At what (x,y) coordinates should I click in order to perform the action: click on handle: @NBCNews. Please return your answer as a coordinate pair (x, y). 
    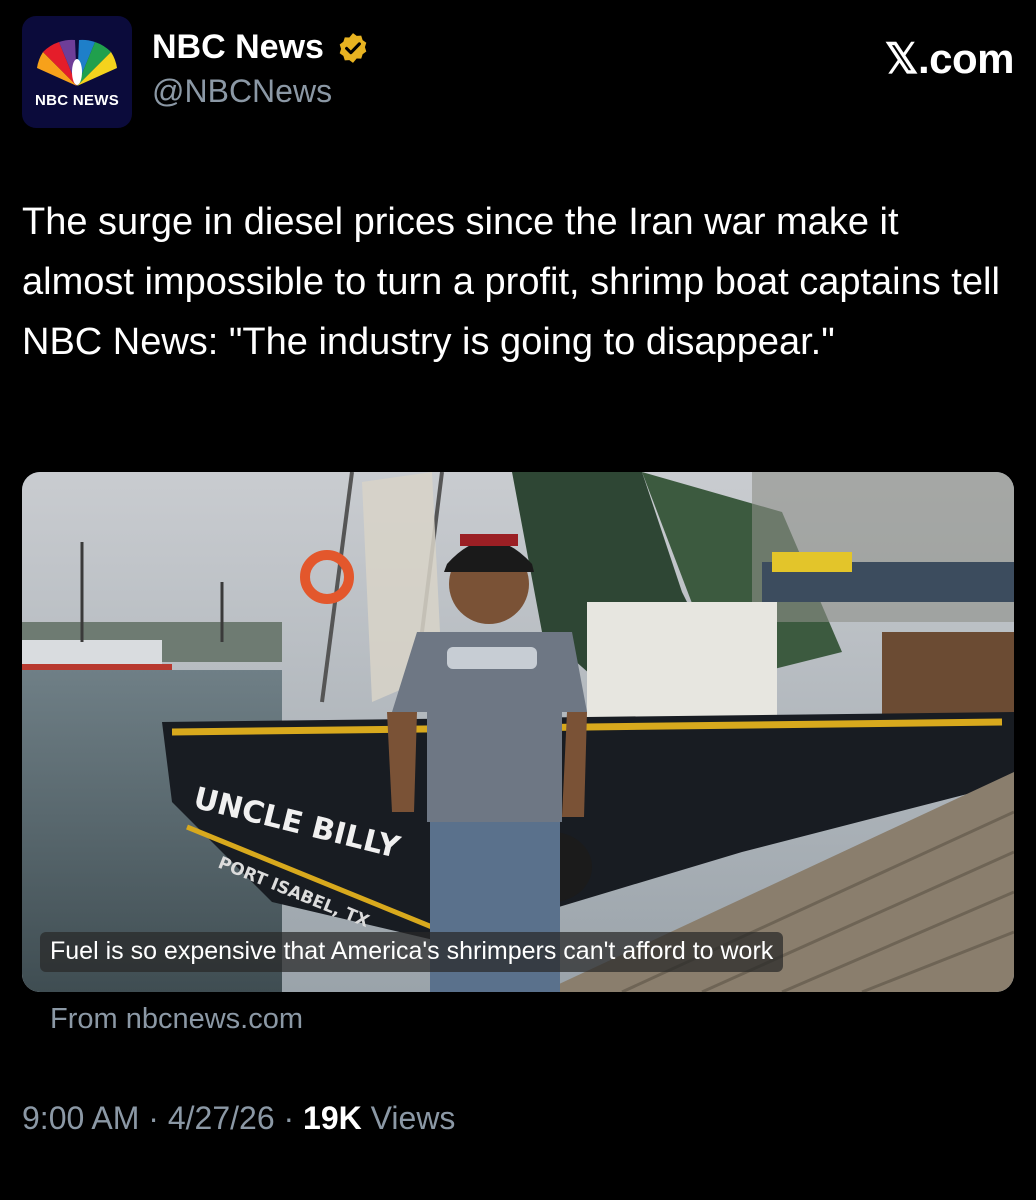
    Looking at the image, I should click on (261, 91).